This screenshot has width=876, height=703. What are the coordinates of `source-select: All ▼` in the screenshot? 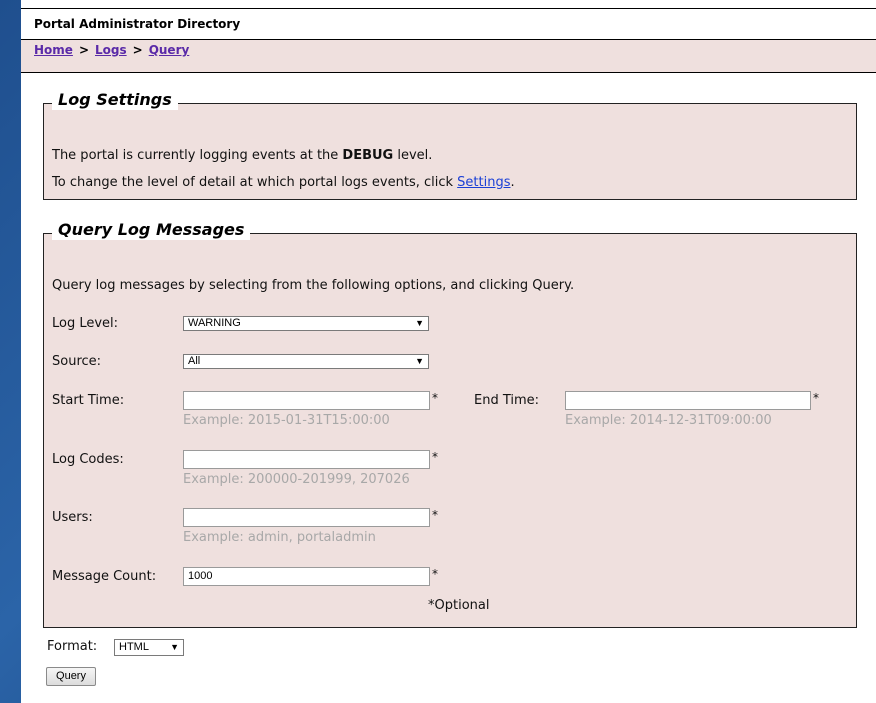 It's located at (306, 361).